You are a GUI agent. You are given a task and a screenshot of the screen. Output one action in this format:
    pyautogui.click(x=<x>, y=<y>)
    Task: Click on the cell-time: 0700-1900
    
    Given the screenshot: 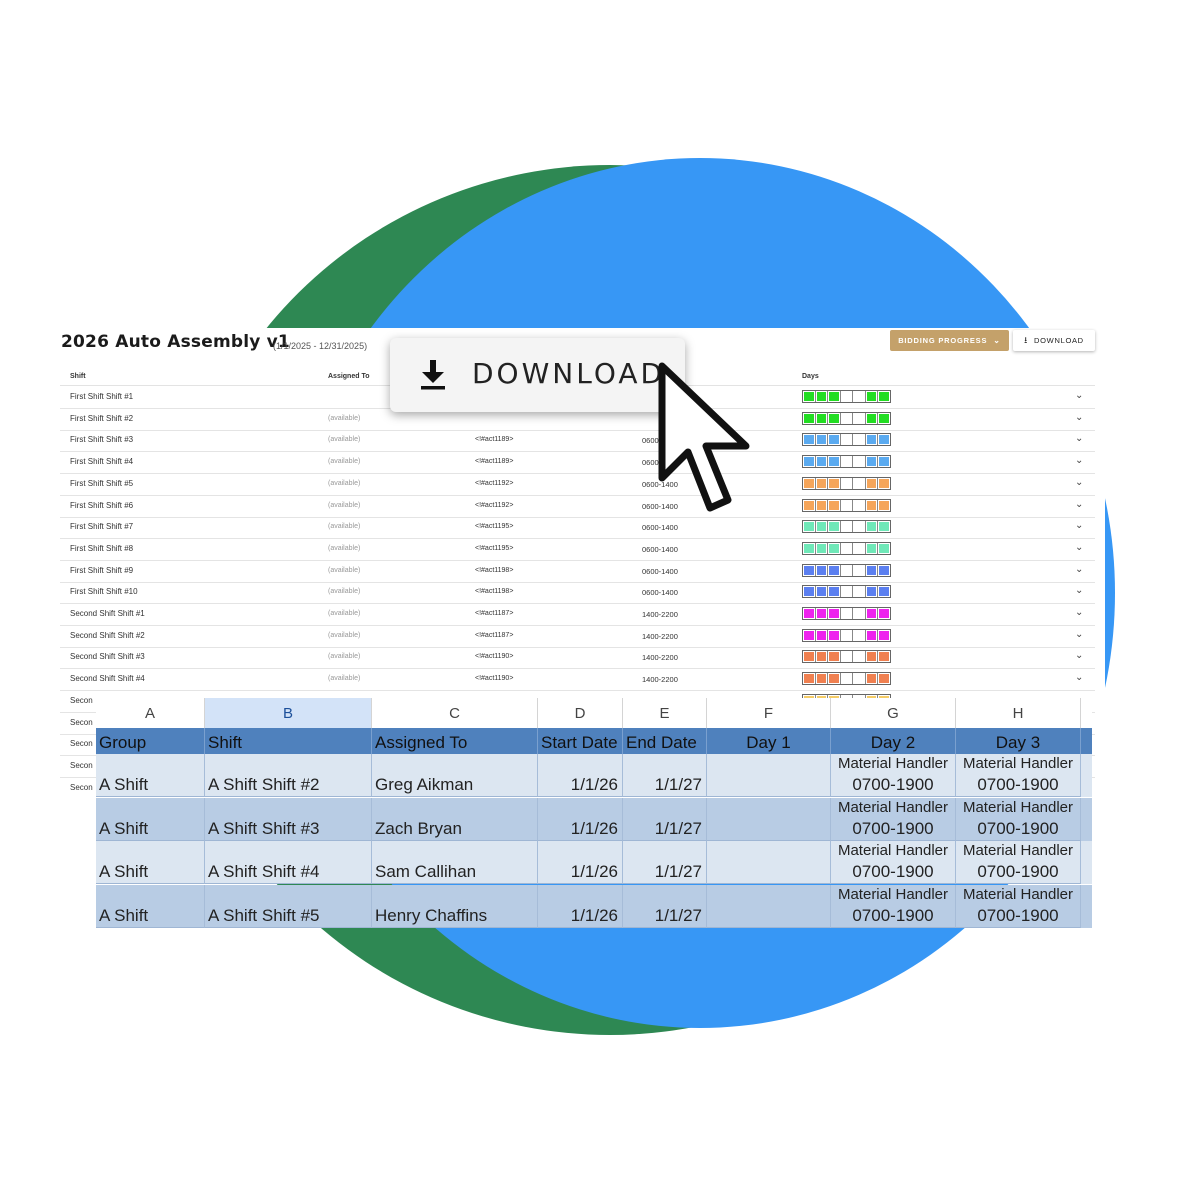 What is the action you would take?
    pyautogui.click(x=1018, y=784)
    